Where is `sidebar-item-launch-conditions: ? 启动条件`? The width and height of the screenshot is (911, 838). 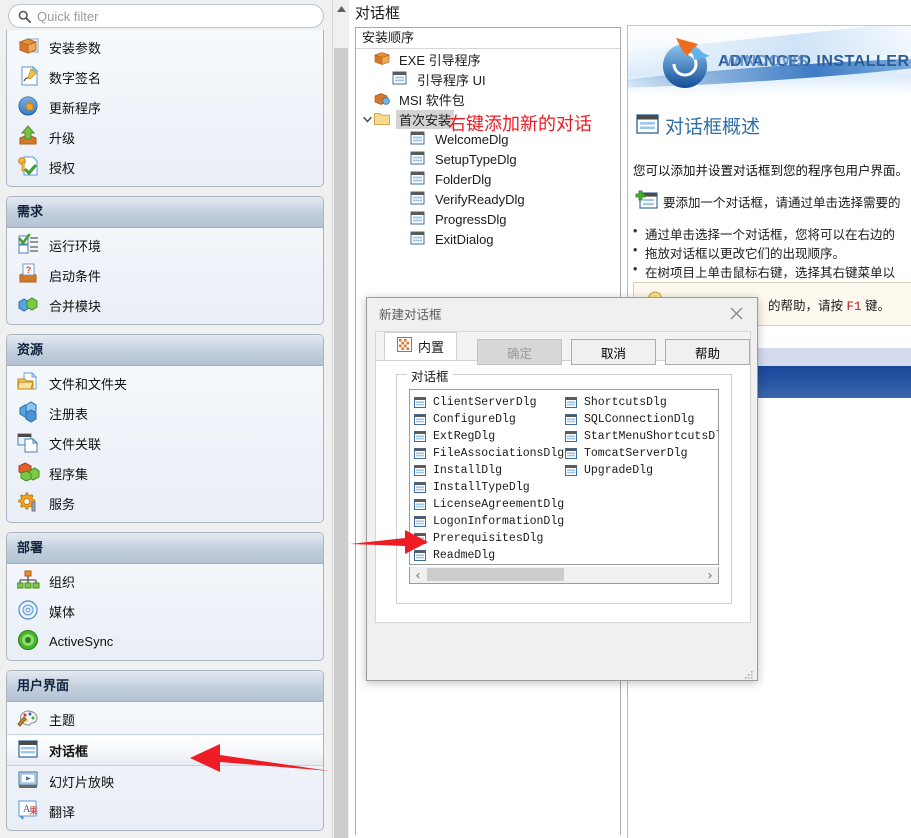
sidebar-item-launch-conditions: ? 启动条件 is located at coordinates (165, 275).